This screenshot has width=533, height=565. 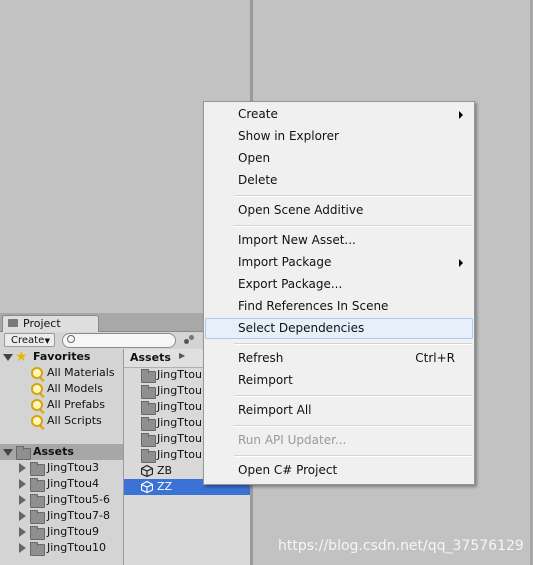 I want to click on menu-item-shortcut: Ctrl+R, so click(x=435, y=358).